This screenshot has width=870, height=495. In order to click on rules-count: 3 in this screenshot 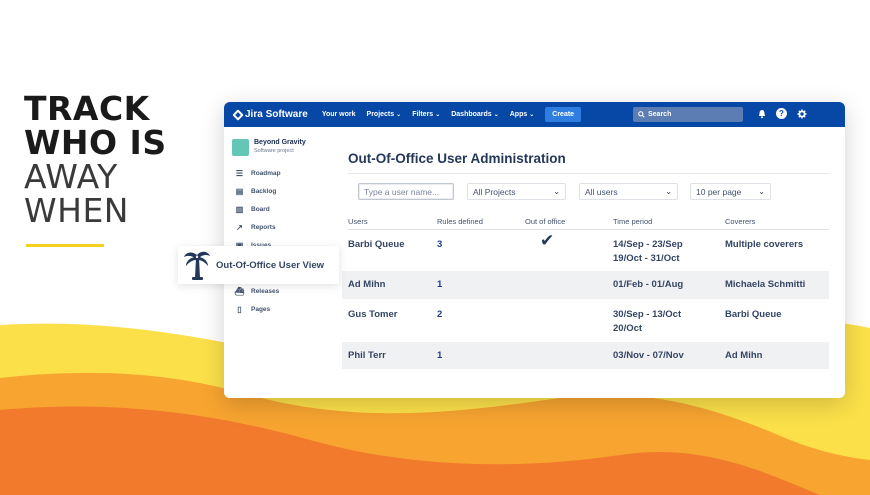, I will do `click(439, 245)`.